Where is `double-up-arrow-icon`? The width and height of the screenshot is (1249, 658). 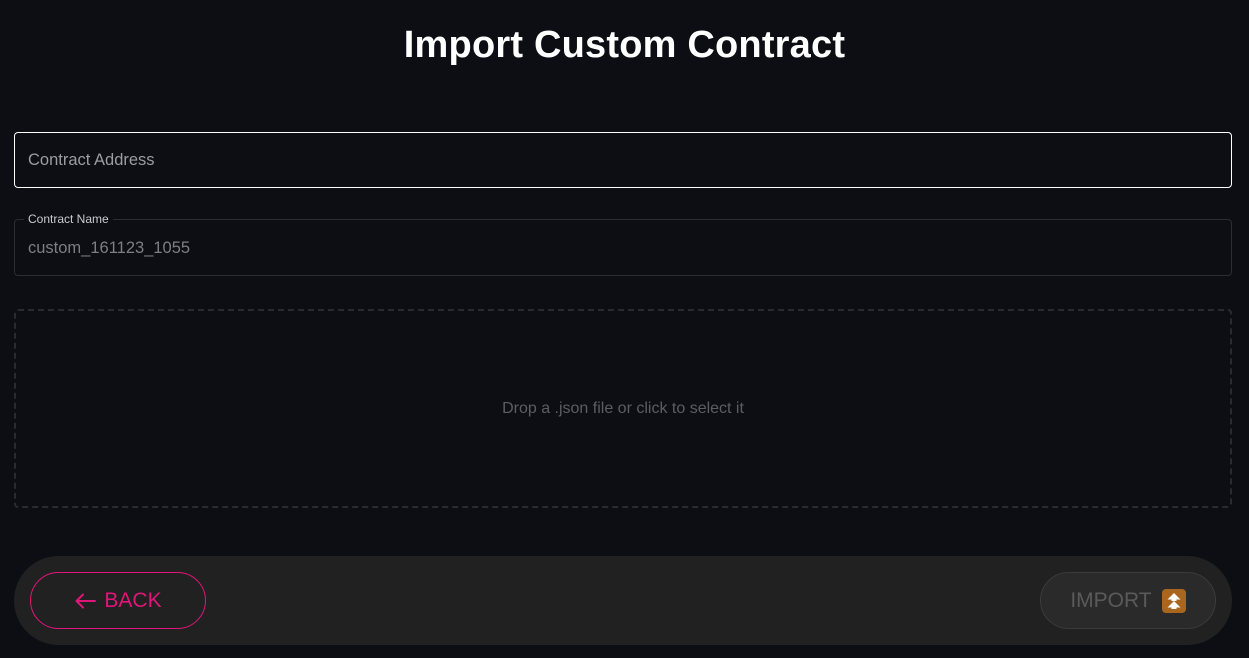
double-up-arrow-icon is located at coordinates (1173, 600).